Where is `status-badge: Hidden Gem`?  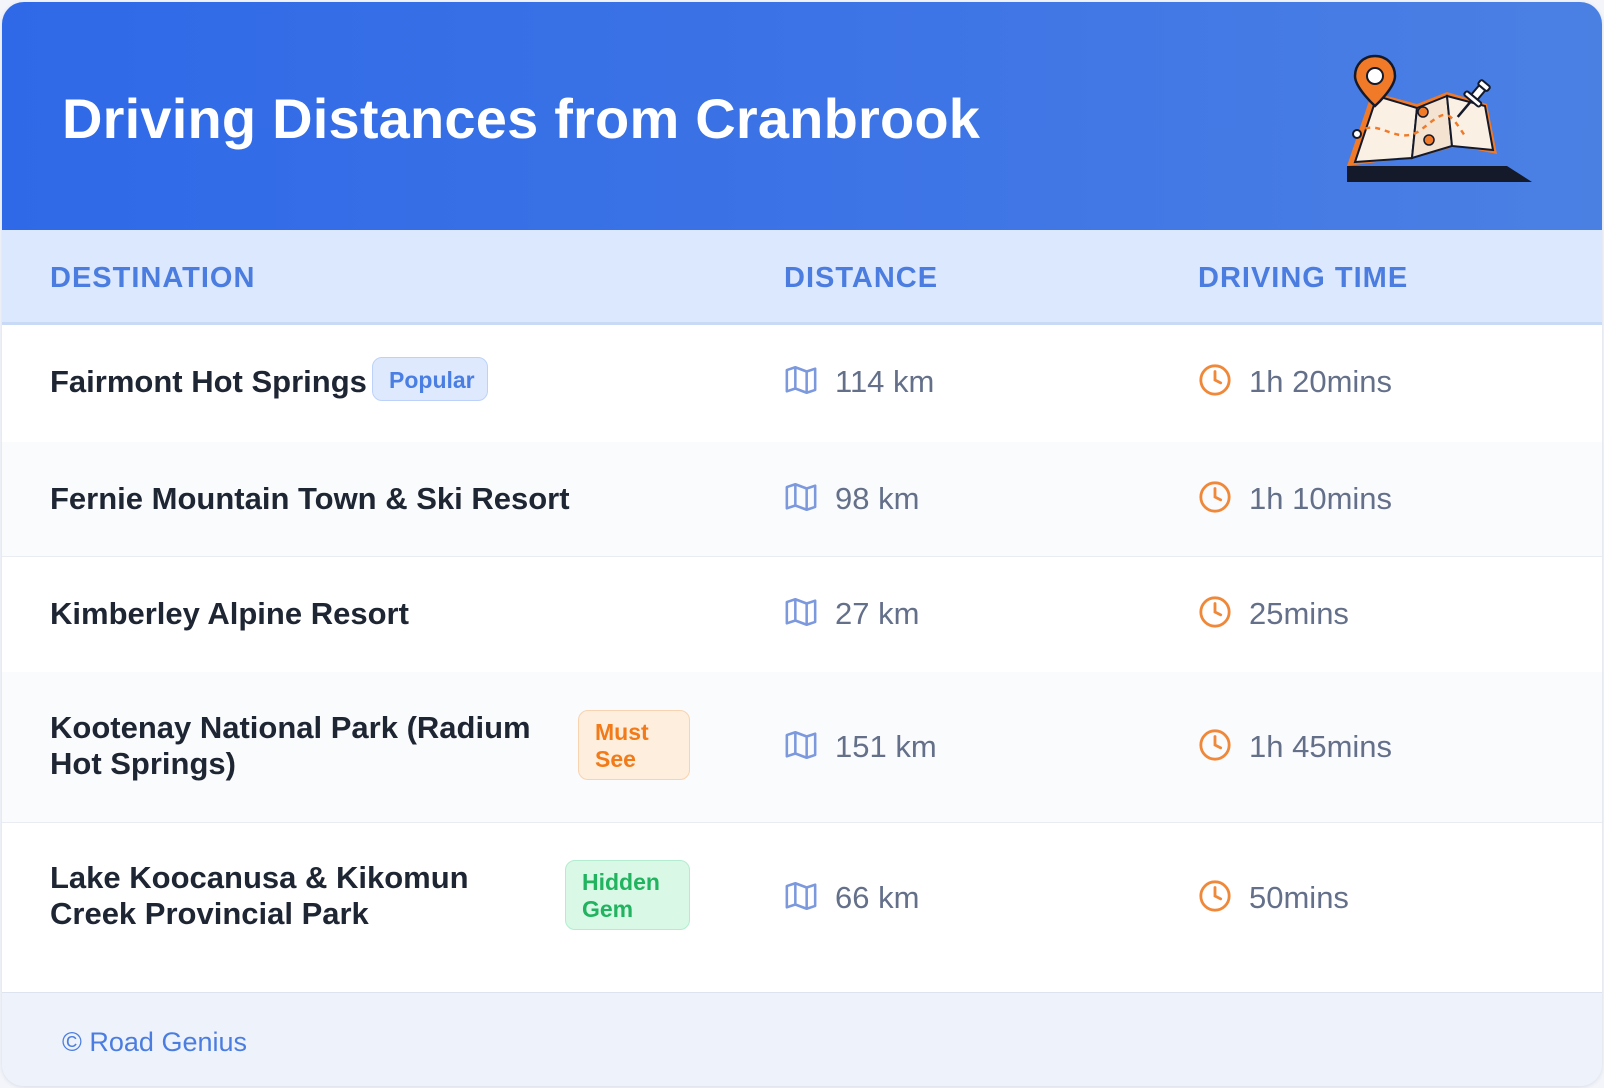
status-badge: Hidden Gem is located at coordinates (627, 895).